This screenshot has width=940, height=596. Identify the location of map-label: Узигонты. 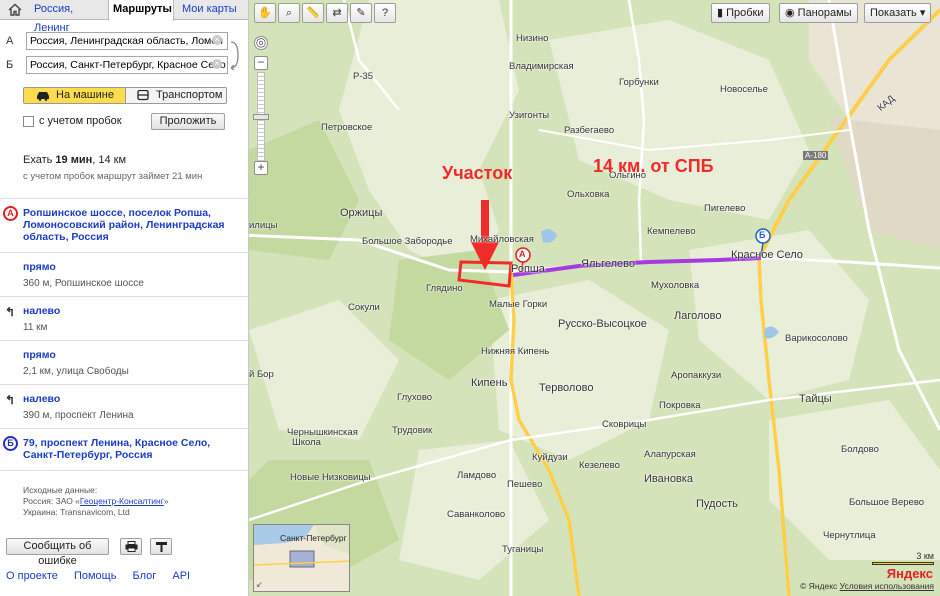
(529, 115).